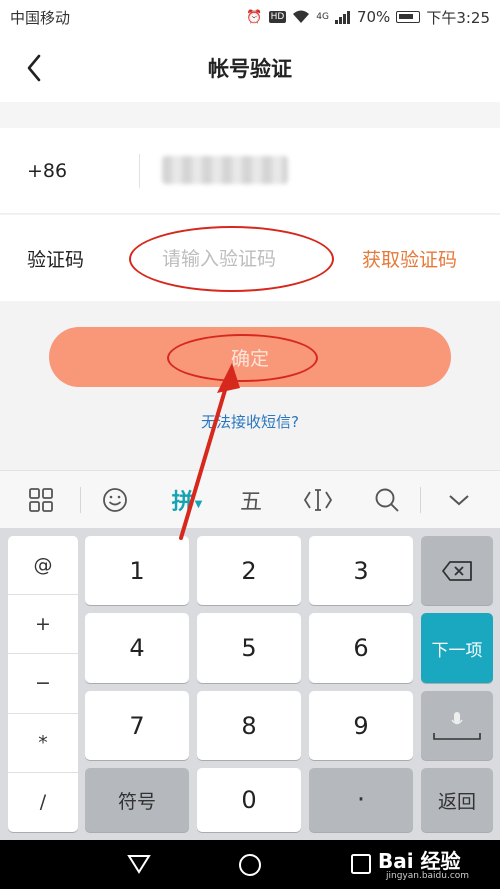  Describe the element at coordinates (457, 736) in the screenshot. I see `space-bar-icon` at that location.